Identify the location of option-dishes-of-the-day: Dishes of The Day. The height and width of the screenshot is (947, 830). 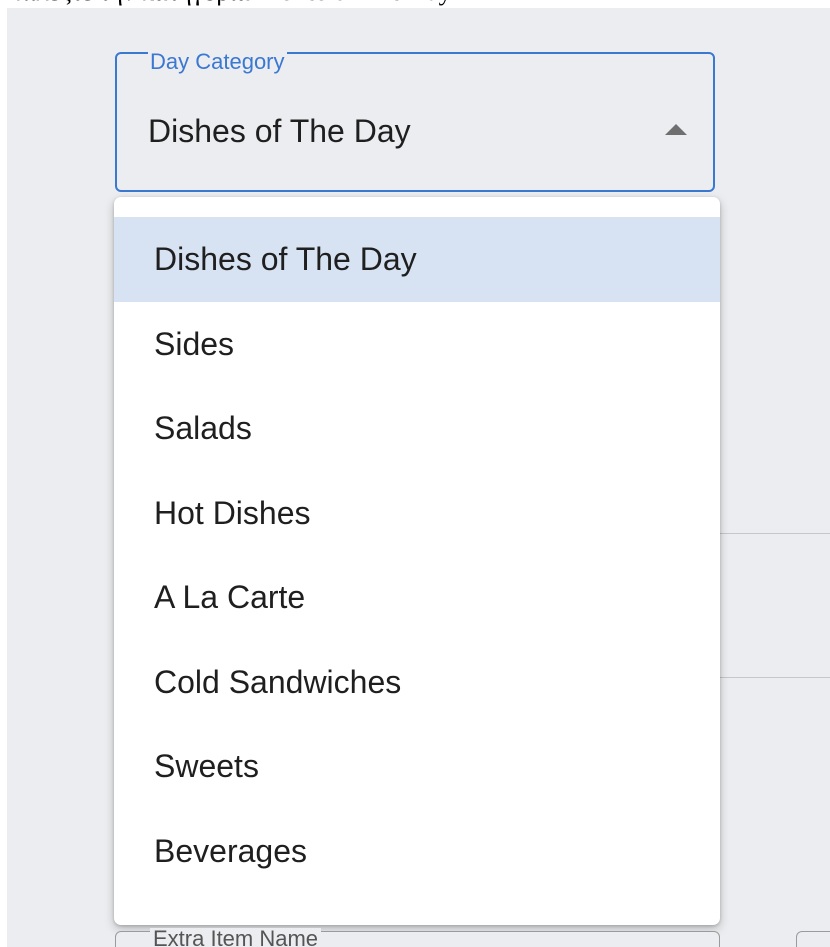
(417, 259).